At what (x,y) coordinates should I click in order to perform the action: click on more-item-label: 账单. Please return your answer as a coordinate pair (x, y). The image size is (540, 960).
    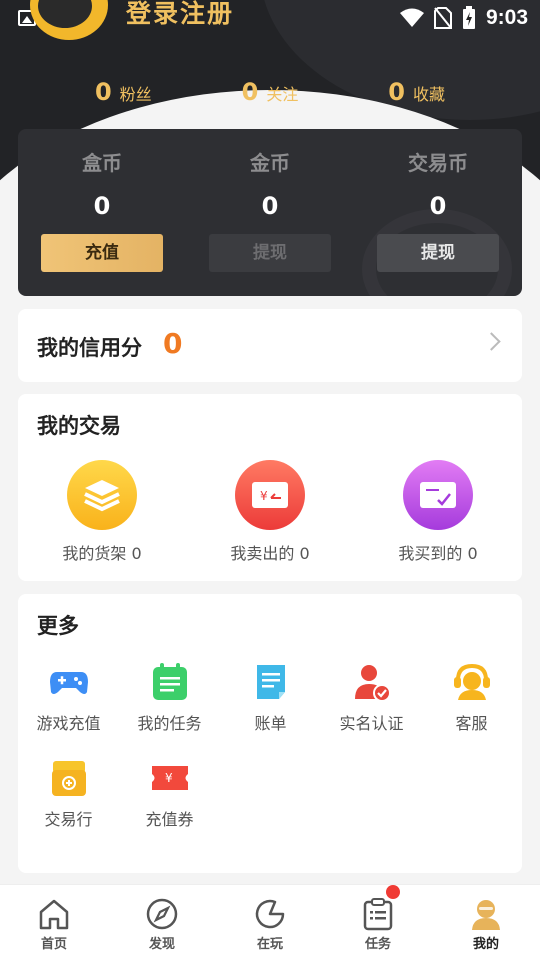
    Looking at the image, I should click on (270, 723).